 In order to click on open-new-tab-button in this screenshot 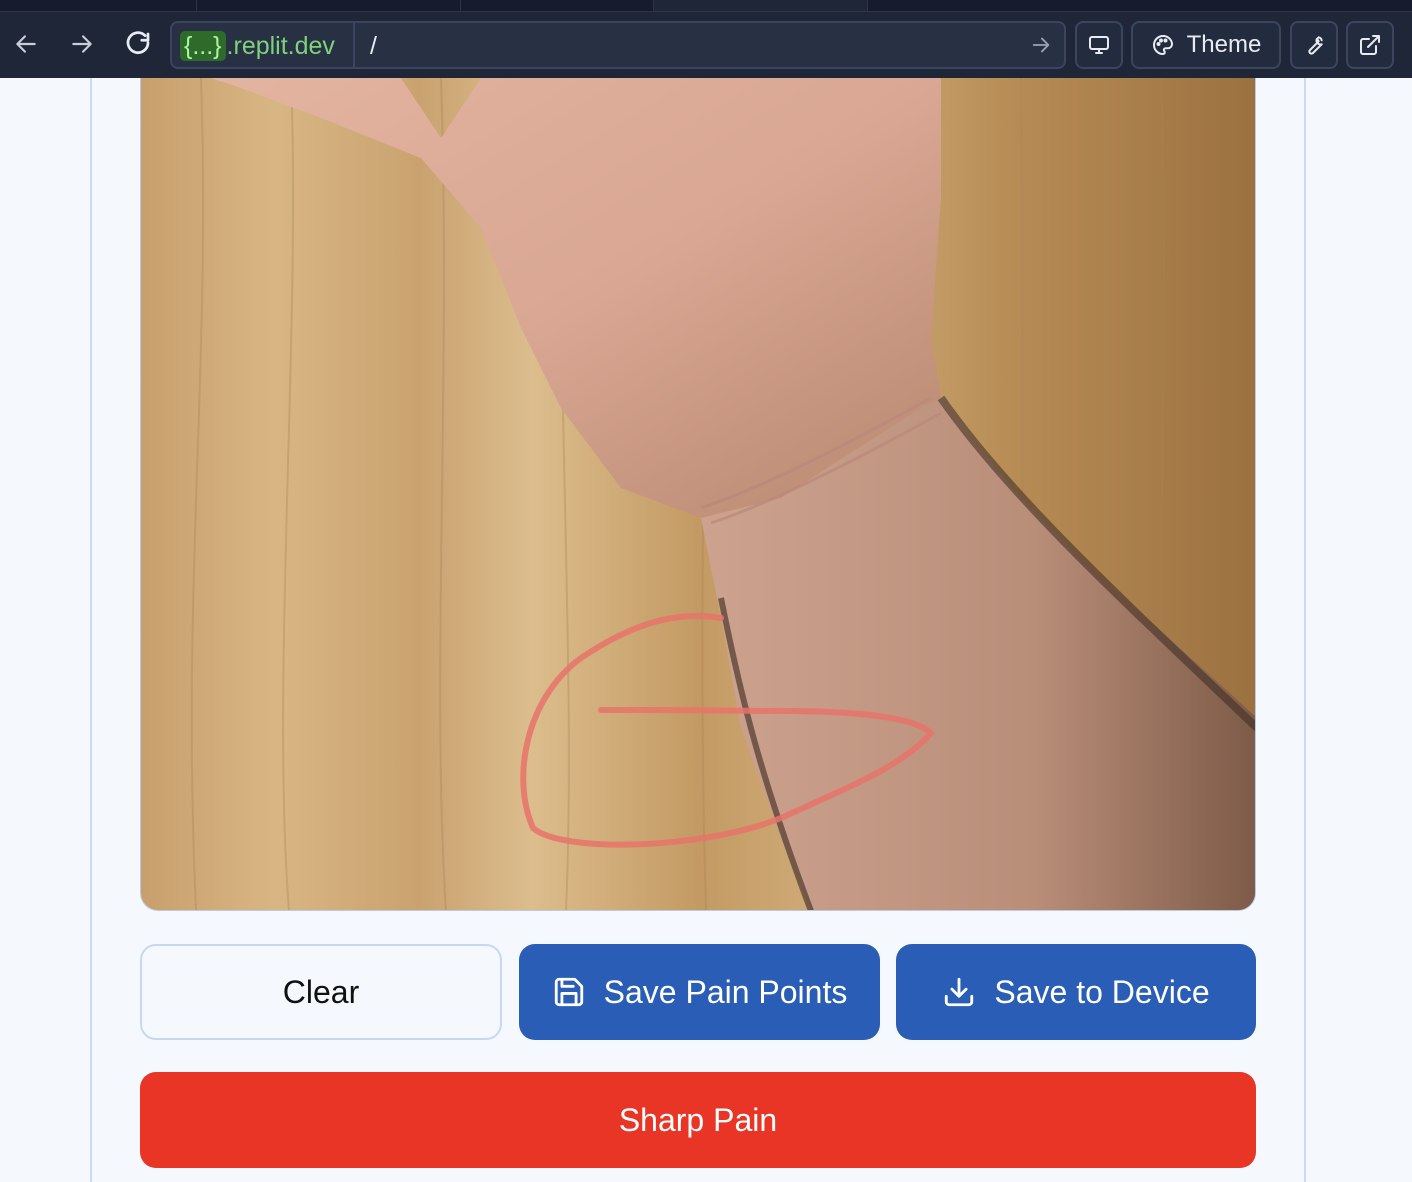, I will do `click(1370, 45)`.